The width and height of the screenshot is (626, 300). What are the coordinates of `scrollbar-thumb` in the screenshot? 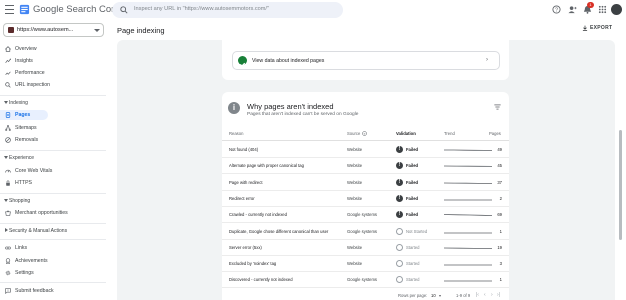 It's located at (620, 185).